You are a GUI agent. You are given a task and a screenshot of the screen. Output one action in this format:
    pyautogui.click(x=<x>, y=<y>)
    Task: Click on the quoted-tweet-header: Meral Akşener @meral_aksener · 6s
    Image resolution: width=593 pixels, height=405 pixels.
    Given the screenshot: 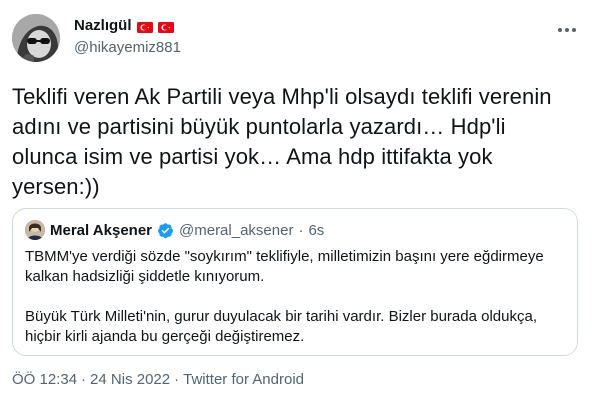 What is the action you would take?
    pyautogui.click(x=174, y=230)
    